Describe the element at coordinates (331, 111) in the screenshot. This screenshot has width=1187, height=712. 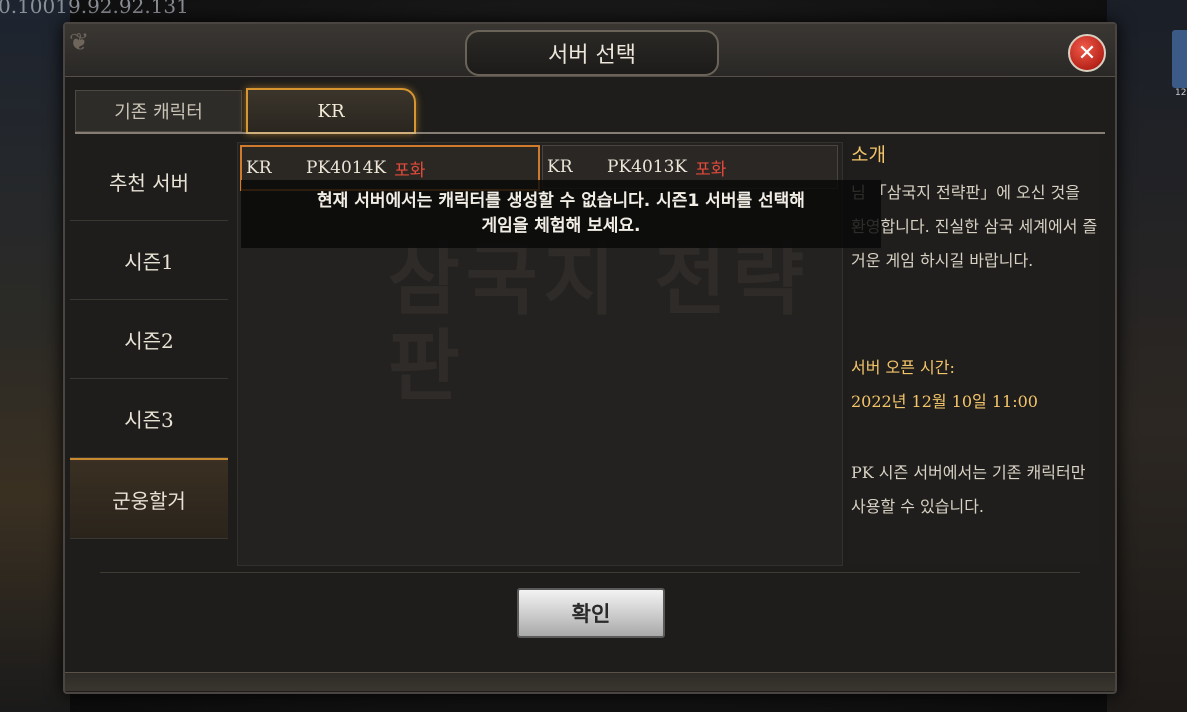
I see `tab-kr: KR` at that location.